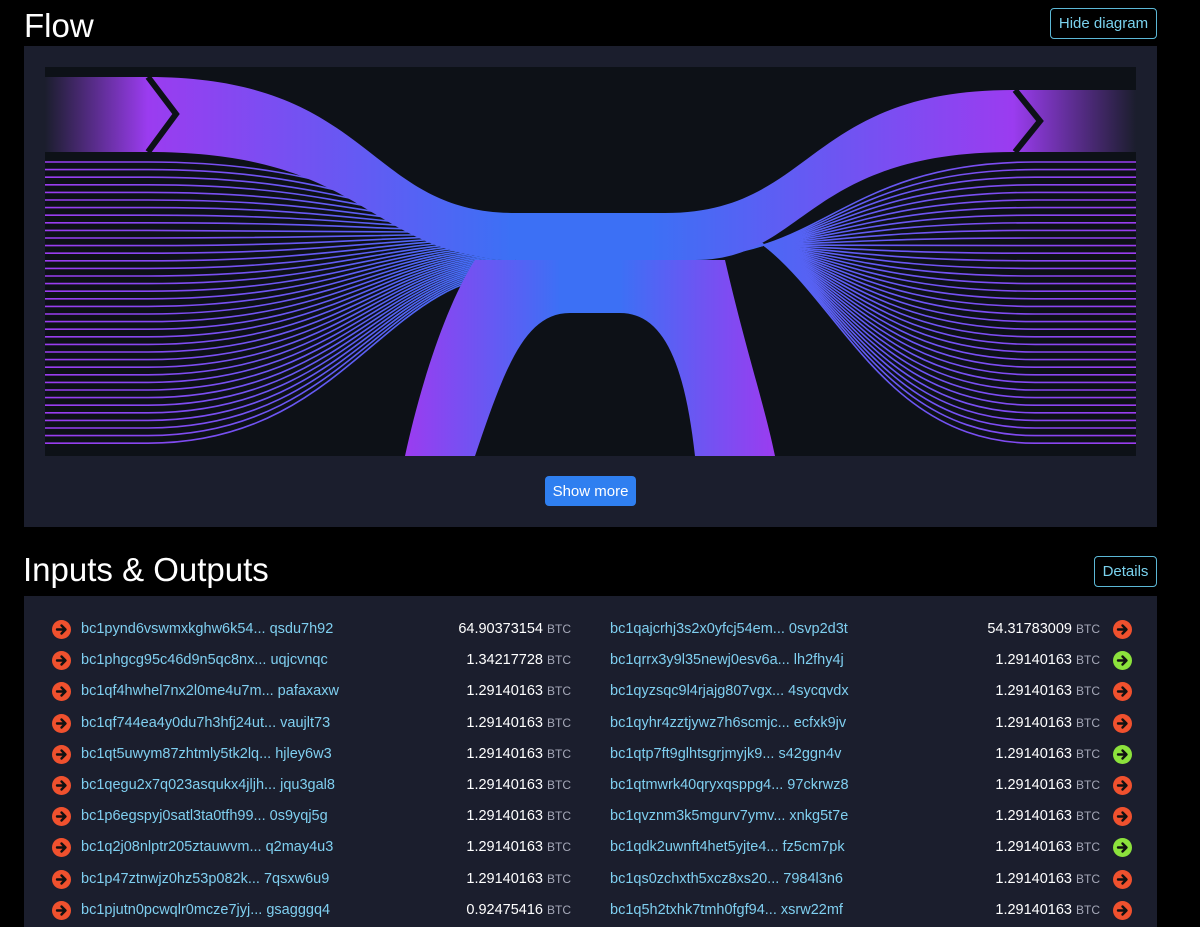 This screenshot has width=1200, height=927. Describe the element at coordinates (299, 629) in the screenshot. I see `address-end: qsdu7h92` at that location.